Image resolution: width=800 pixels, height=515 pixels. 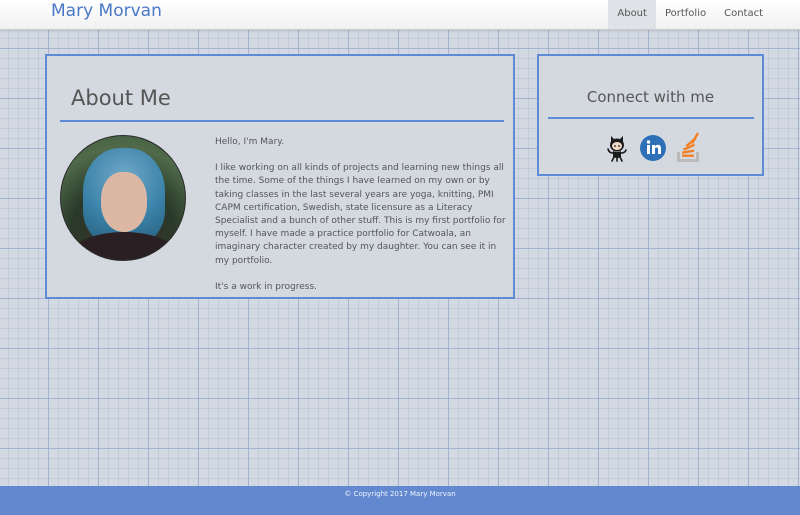 I want to click on photo-shoulders, so click(x=124, y=246).